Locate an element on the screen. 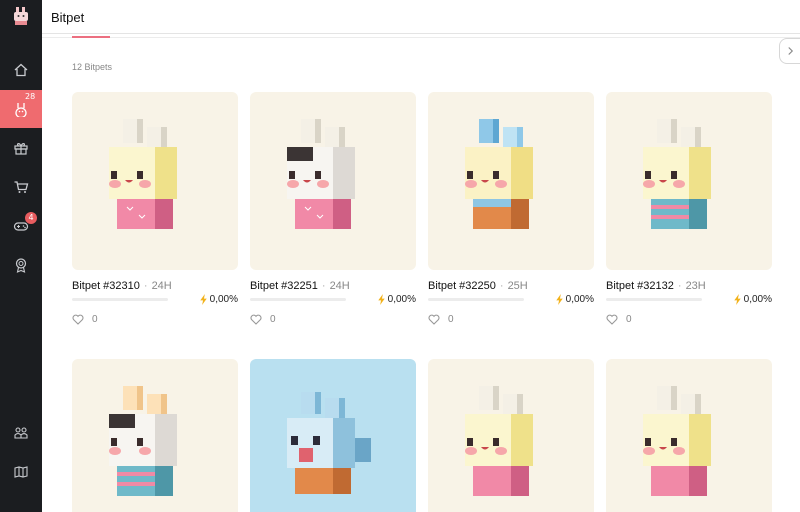 The width and height of the screenshot is (800, 512). nav-gifts is located at coordinates (21, 148).